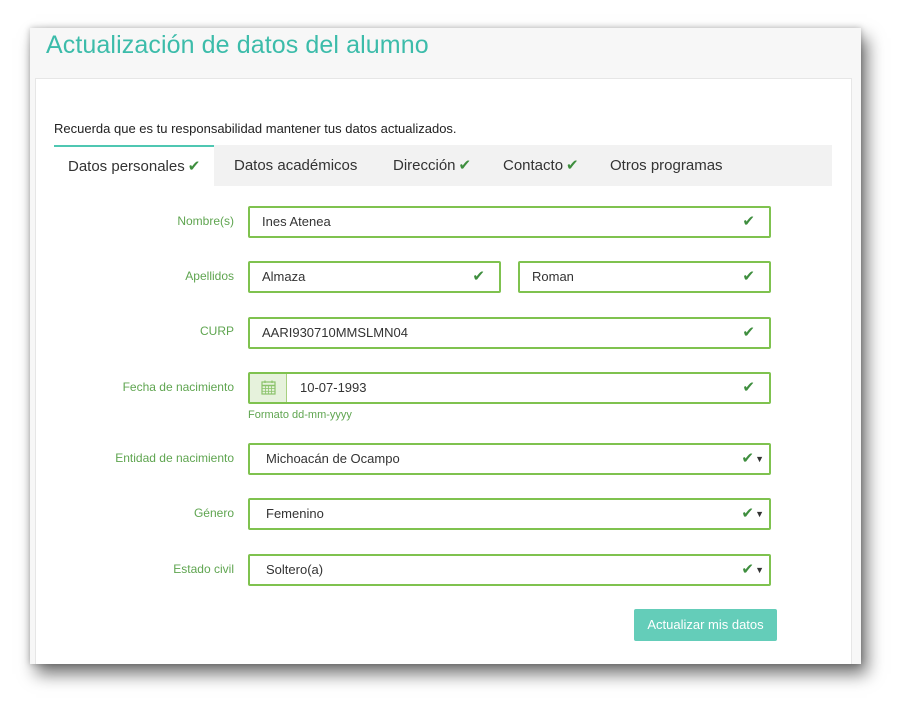 The width and height of the screenshot is (922, 726). Describe the element at coordinates (295, 569) in the screenshot. I see `estado-civil-value: Soltero(a)` at that location.